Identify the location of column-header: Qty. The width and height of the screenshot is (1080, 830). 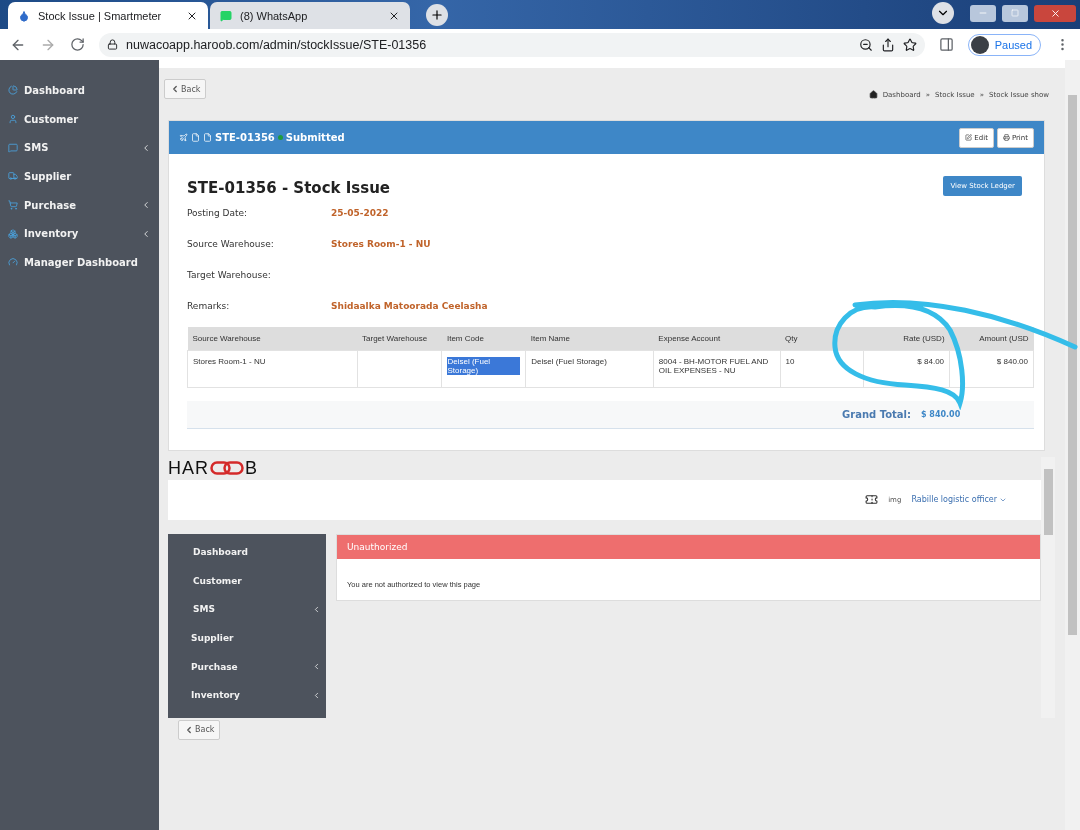
(822, 338).